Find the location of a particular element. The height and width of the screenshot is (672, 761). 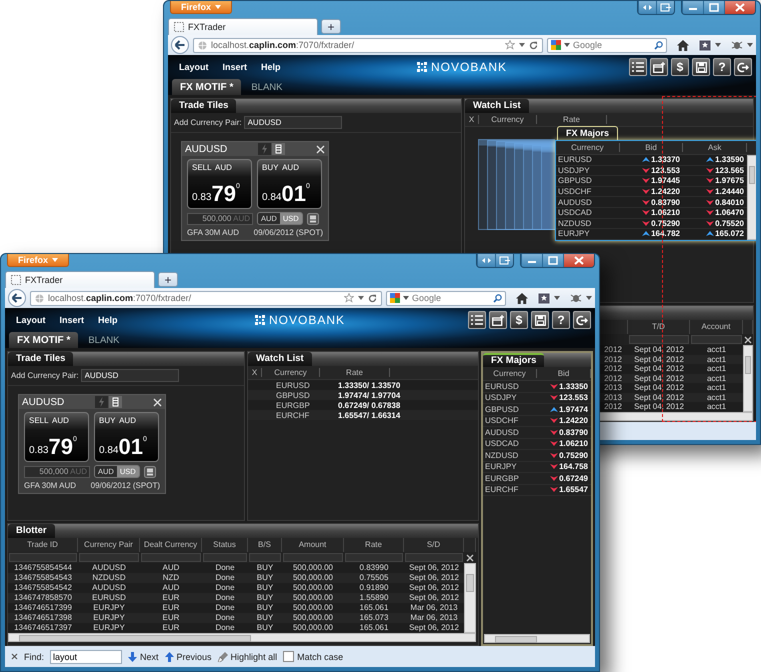

table-cell: 1.33370 is located at coordinates (665, 159).